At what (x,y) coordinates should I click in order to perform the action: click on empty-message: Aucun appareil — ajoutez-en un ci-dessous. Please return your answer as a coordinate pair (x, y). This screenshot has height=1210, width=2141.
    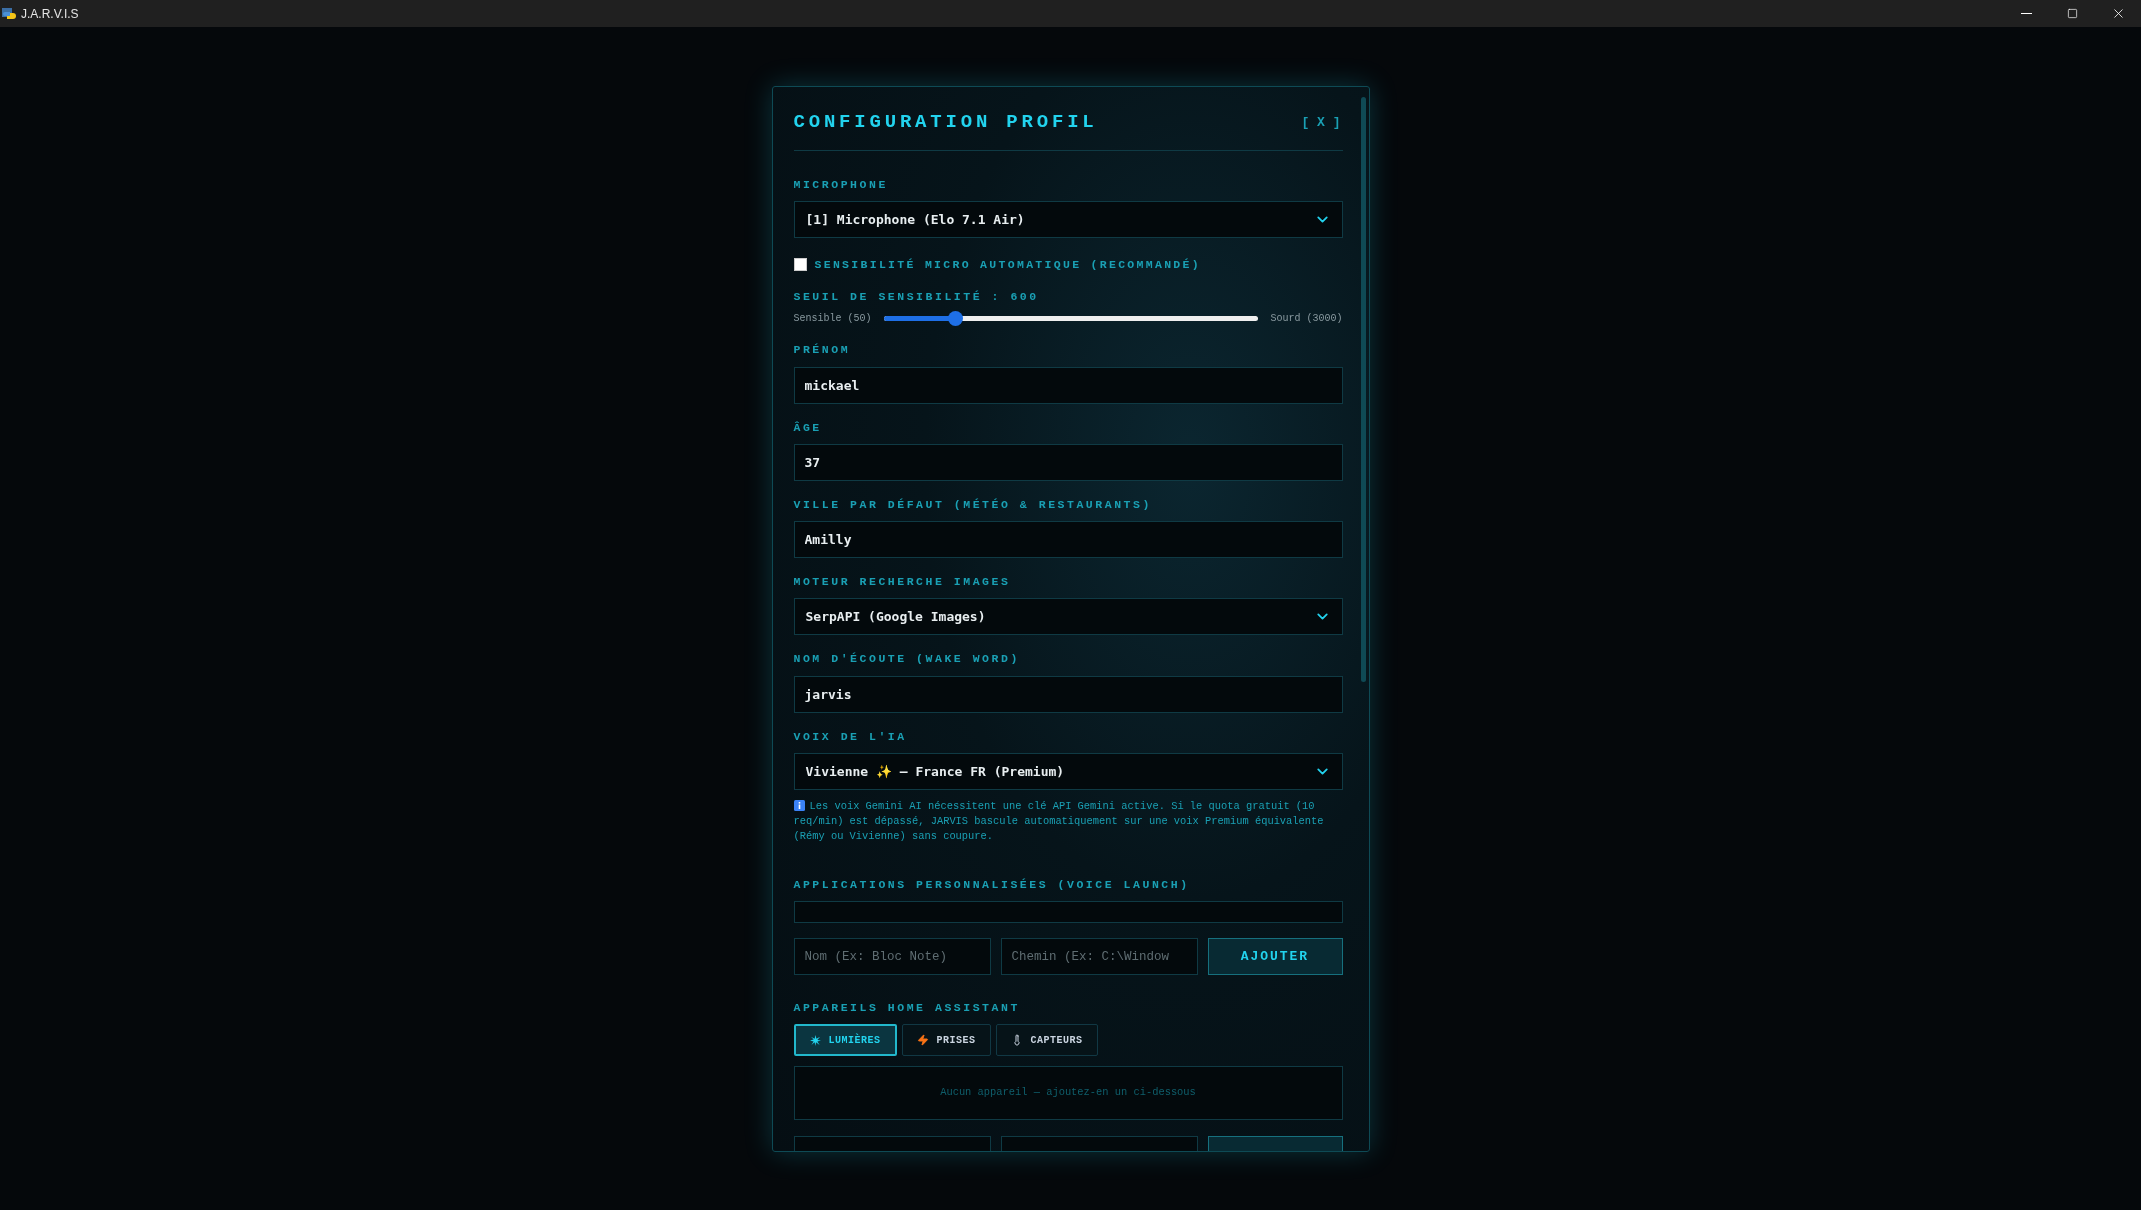
    Looking at the image, I should click on (1068, 1093).